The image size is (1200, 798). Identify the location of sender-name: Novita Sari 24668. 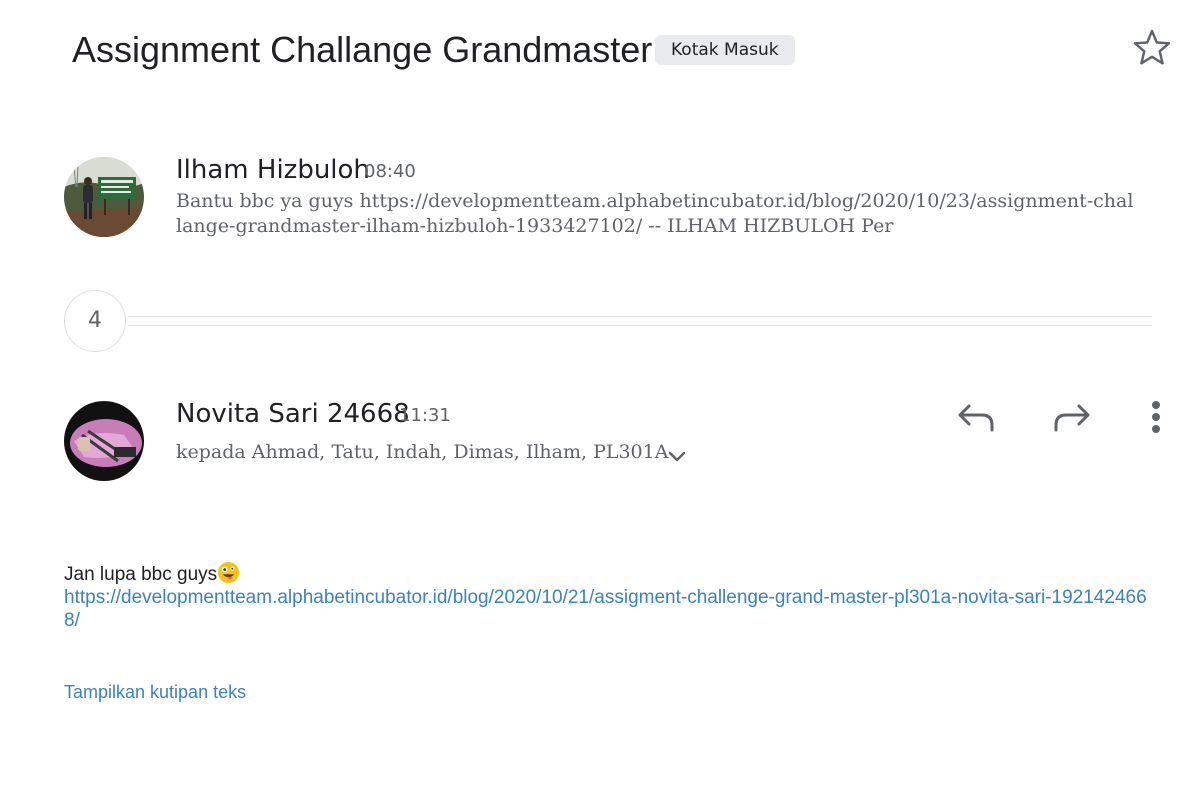
(293, 414).